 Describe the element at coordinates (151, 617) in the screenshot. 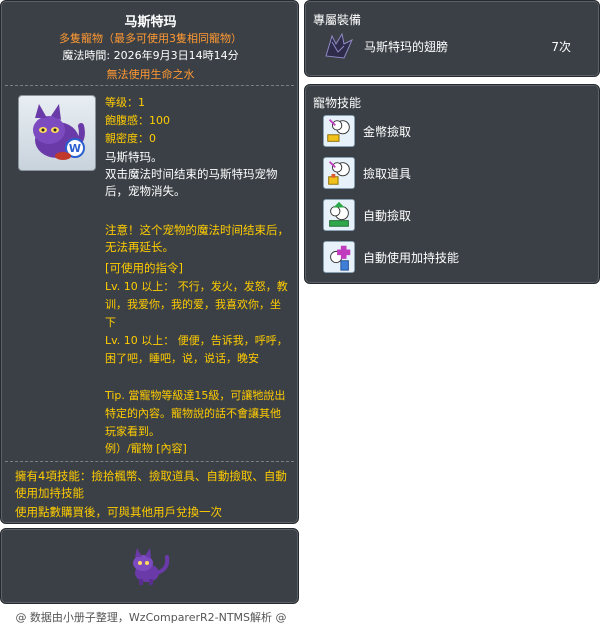

I see `footer-credit: @ 数据由小册子整理，WzComparerR2-NTMS解析 @` at that location.